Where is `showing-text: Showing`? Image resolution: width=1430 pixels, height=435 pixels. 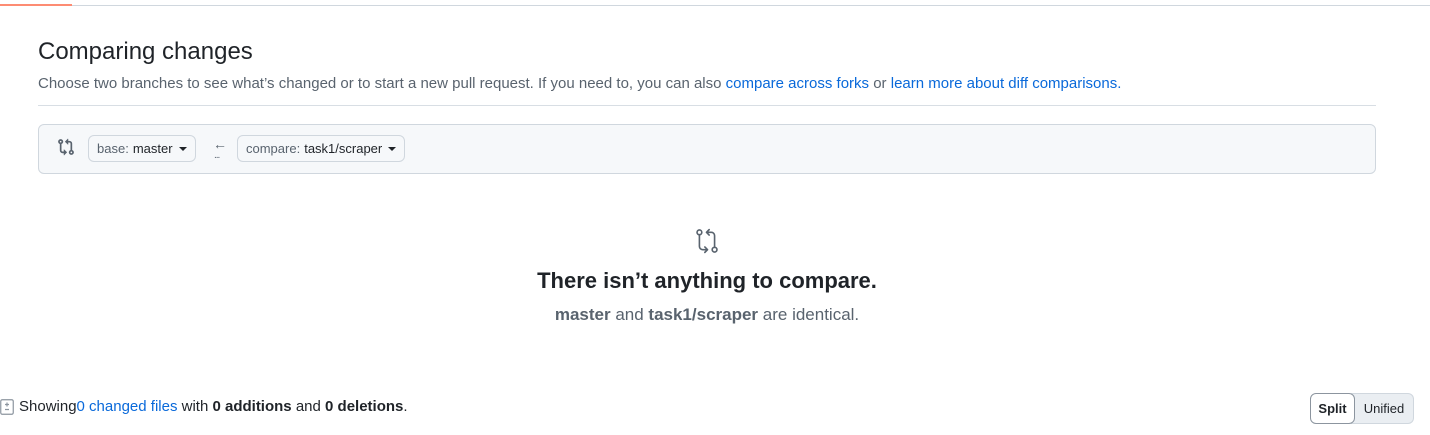
showing-text: Showing is located at coordinates (48, 406).